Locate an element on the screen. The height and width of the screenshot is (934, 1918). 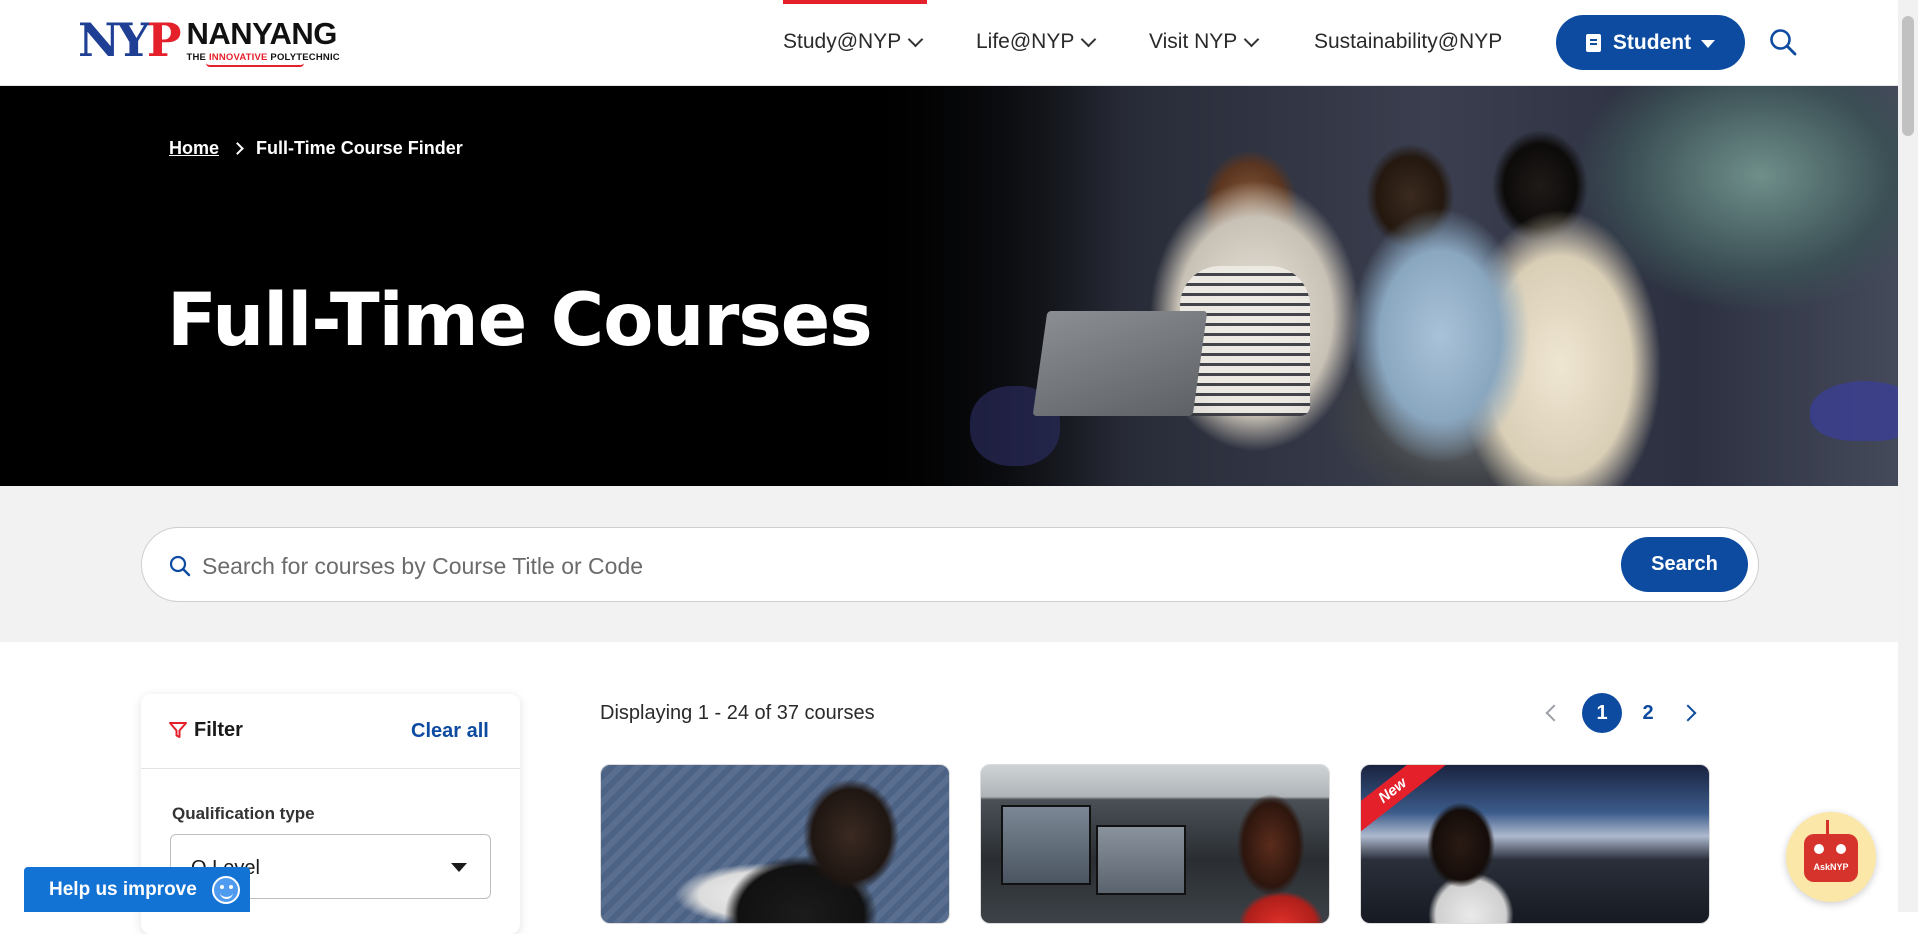
nav-item-visit: Visit NYP is located at coordinates (1204, 42).